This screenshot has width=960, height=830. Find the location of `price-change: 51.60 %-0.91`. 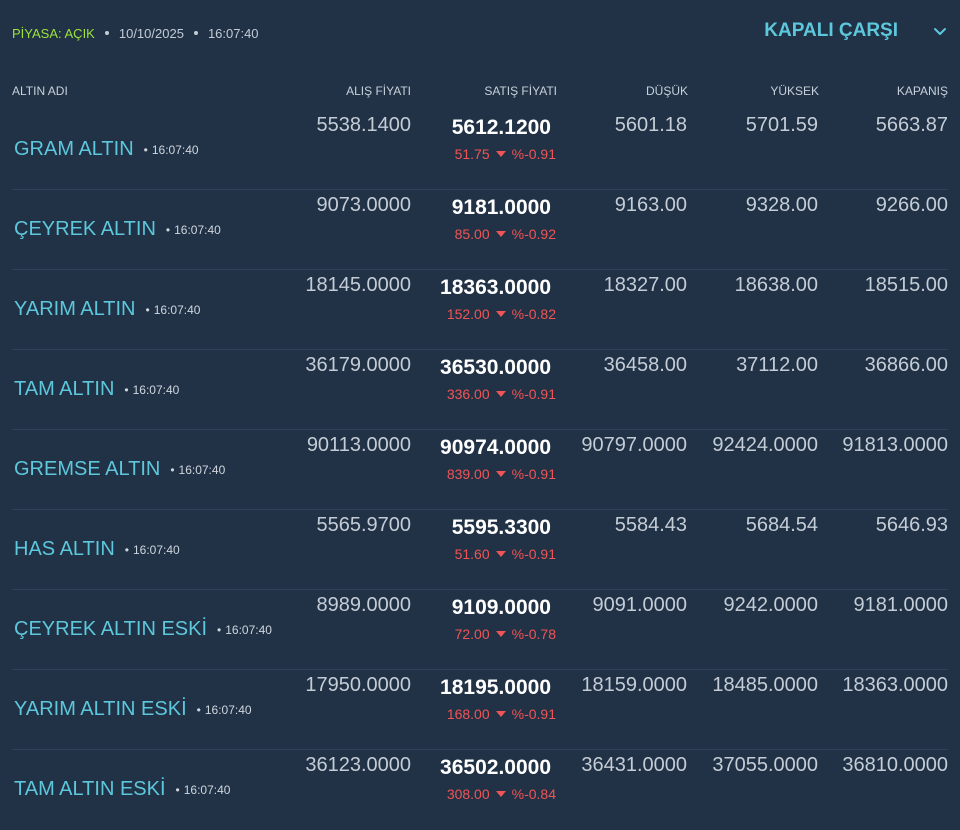

price-change: 51.60 %-0.91 is located at coordinates (505, 554).